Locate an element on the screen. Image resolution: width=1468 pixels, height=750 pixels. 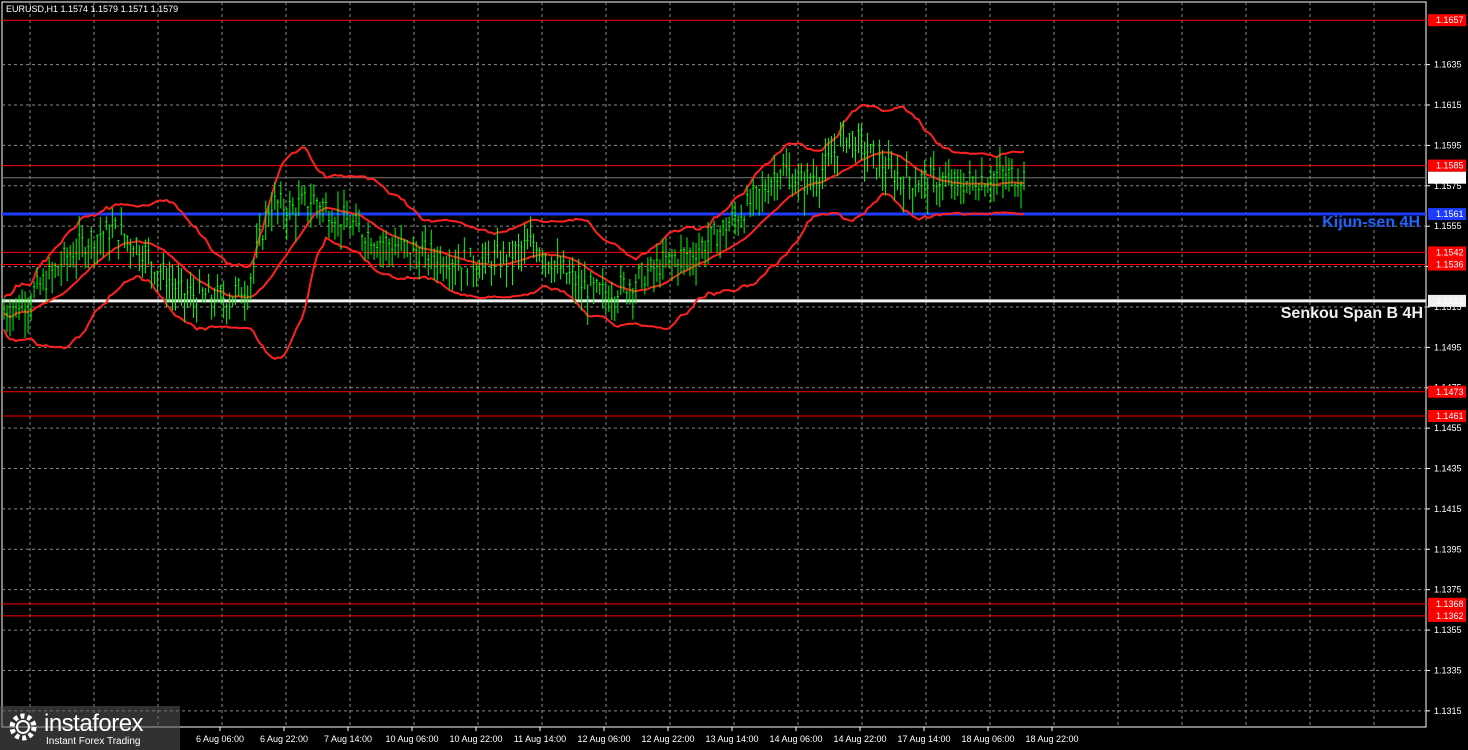
y-tick-label: 1.1615 is located at coordinates (1448, 105).